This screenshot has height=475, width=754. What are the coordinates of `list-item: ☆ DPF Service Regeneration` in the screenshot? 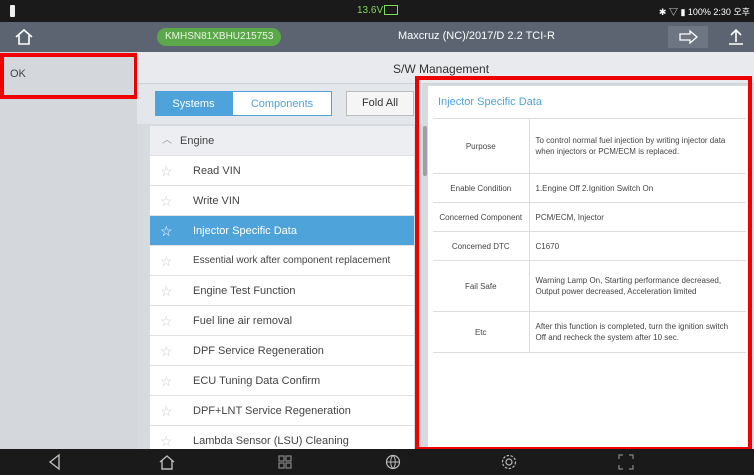 It's located at (282, 351).